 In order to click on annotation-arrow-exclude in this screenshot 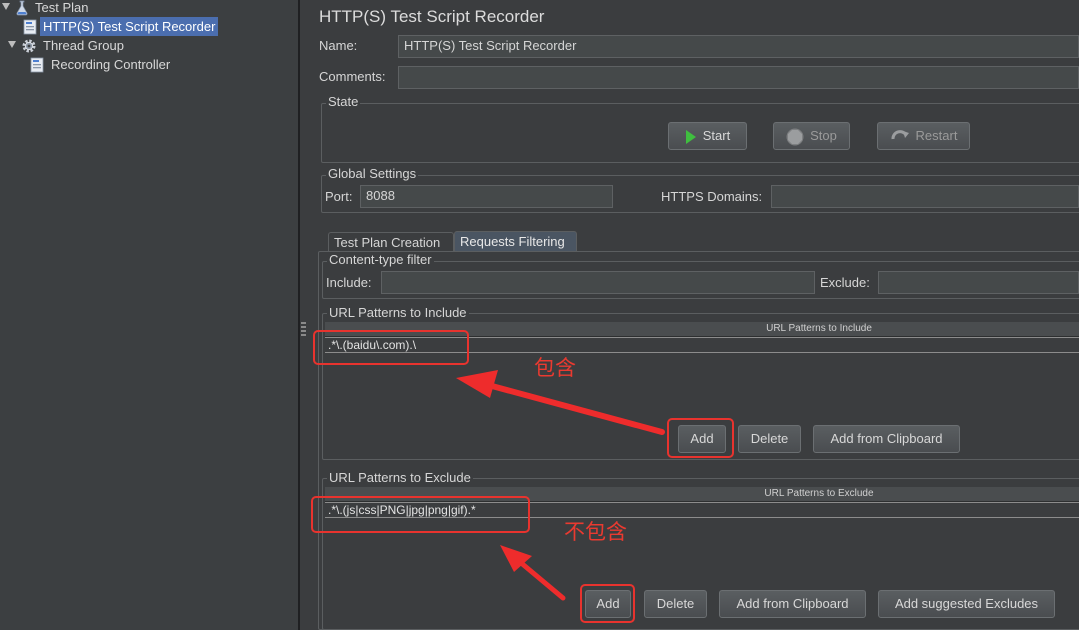, I will do `click(533, 573)`.